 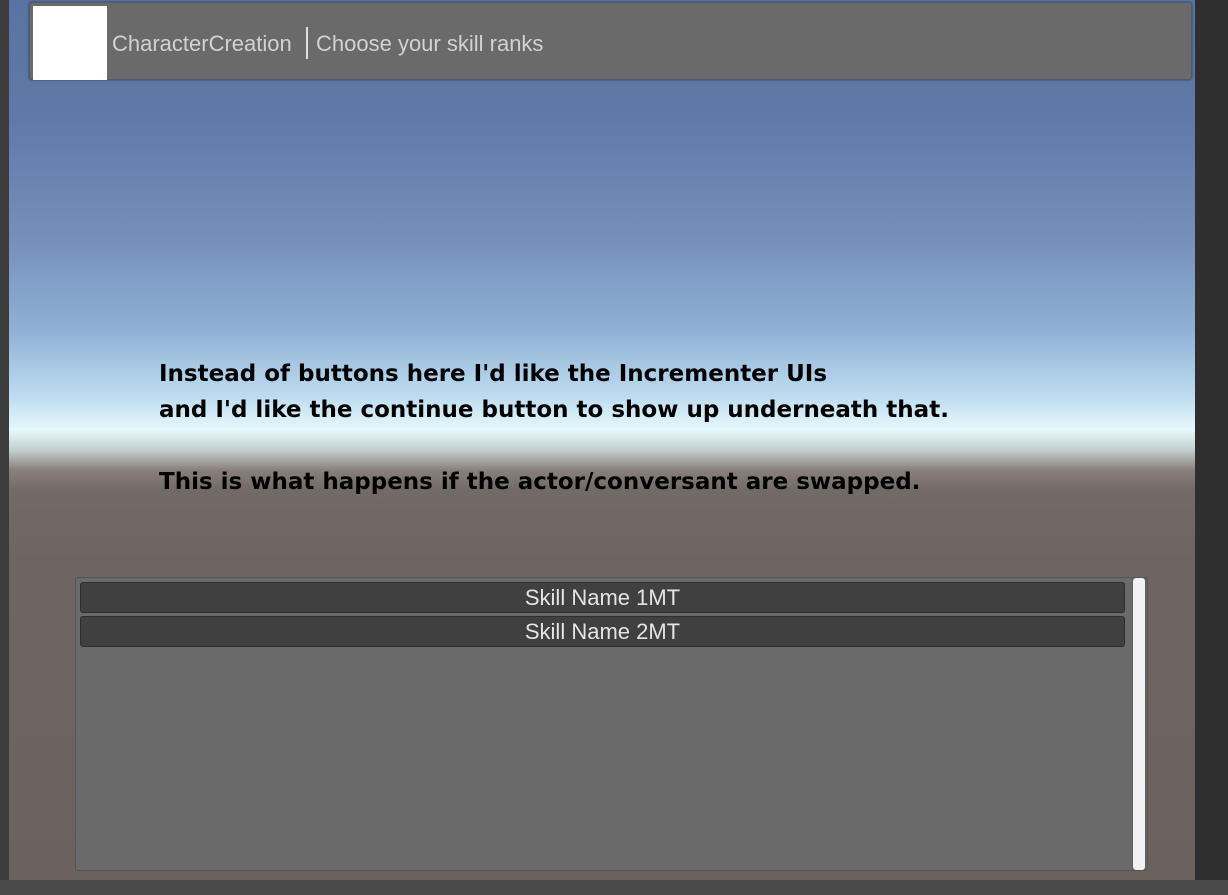 I want to click on separator-divider, so click(x=307, y=43).